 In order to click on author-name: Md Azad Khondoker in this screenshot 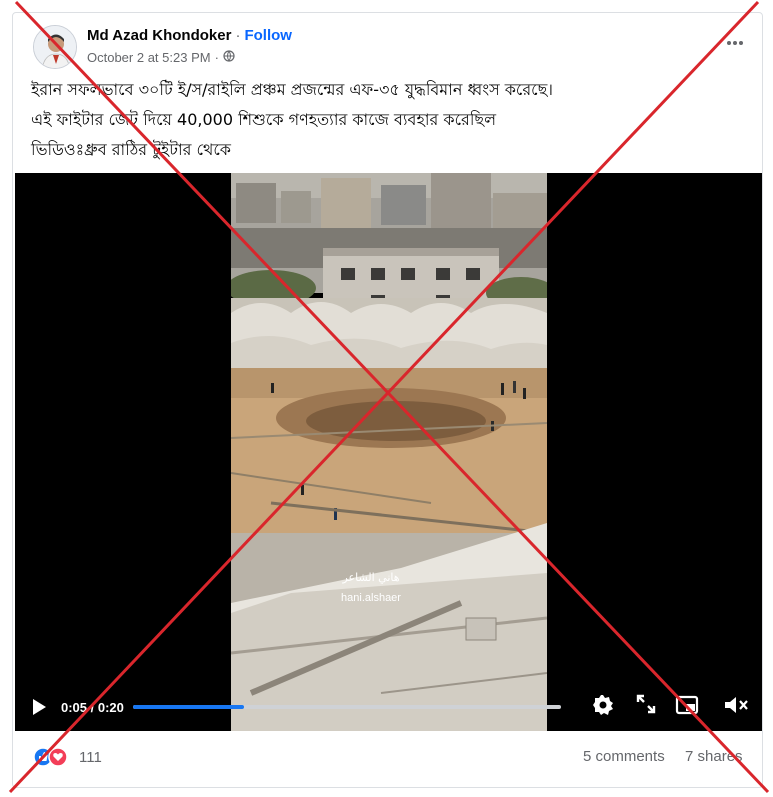, I will do `click(159, 35)`.